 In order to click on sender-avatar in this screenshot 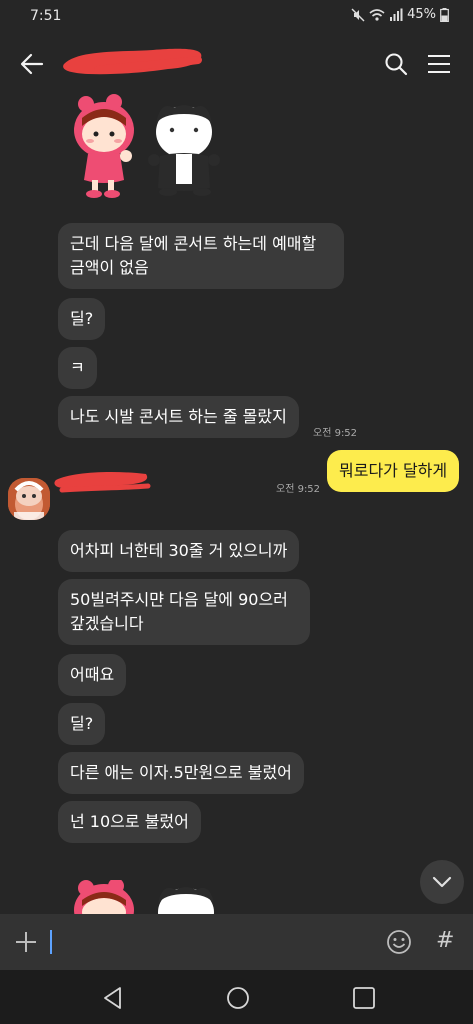, I will do `click(29, 499)`.